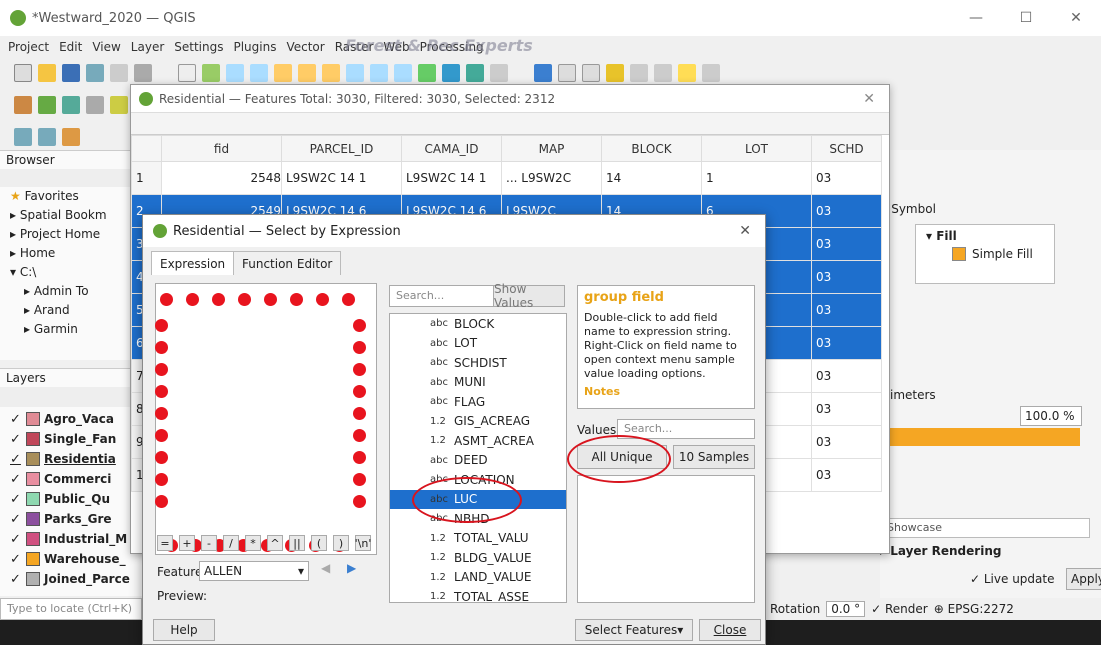 The width and height of the screenshot is (1101, 645). Describe the element at coordinates (634, 630) in the screenshot. I see `select-features-button: Select Features ▾` at that location.